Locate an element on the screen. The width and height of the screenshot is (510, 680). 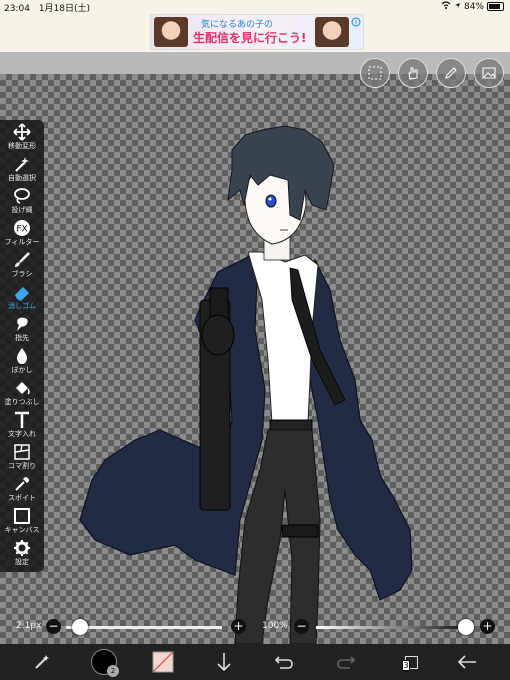
magic-brush-icon is located at coordinates (42, 662).